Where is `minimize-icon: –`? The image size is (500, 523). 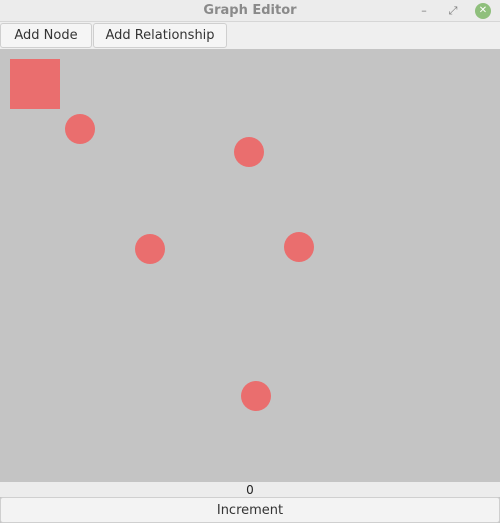
minimize-icon: – is located at coordinates (424, 11).